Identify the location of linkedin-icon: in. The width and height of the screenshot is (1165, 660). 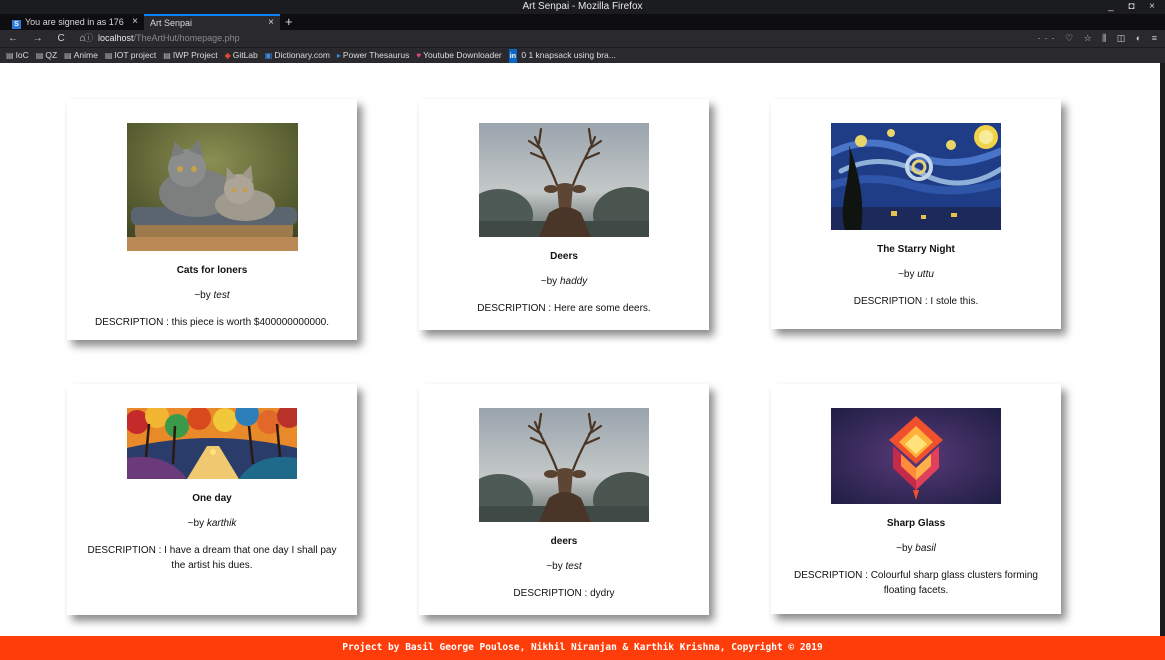
(512, 56).